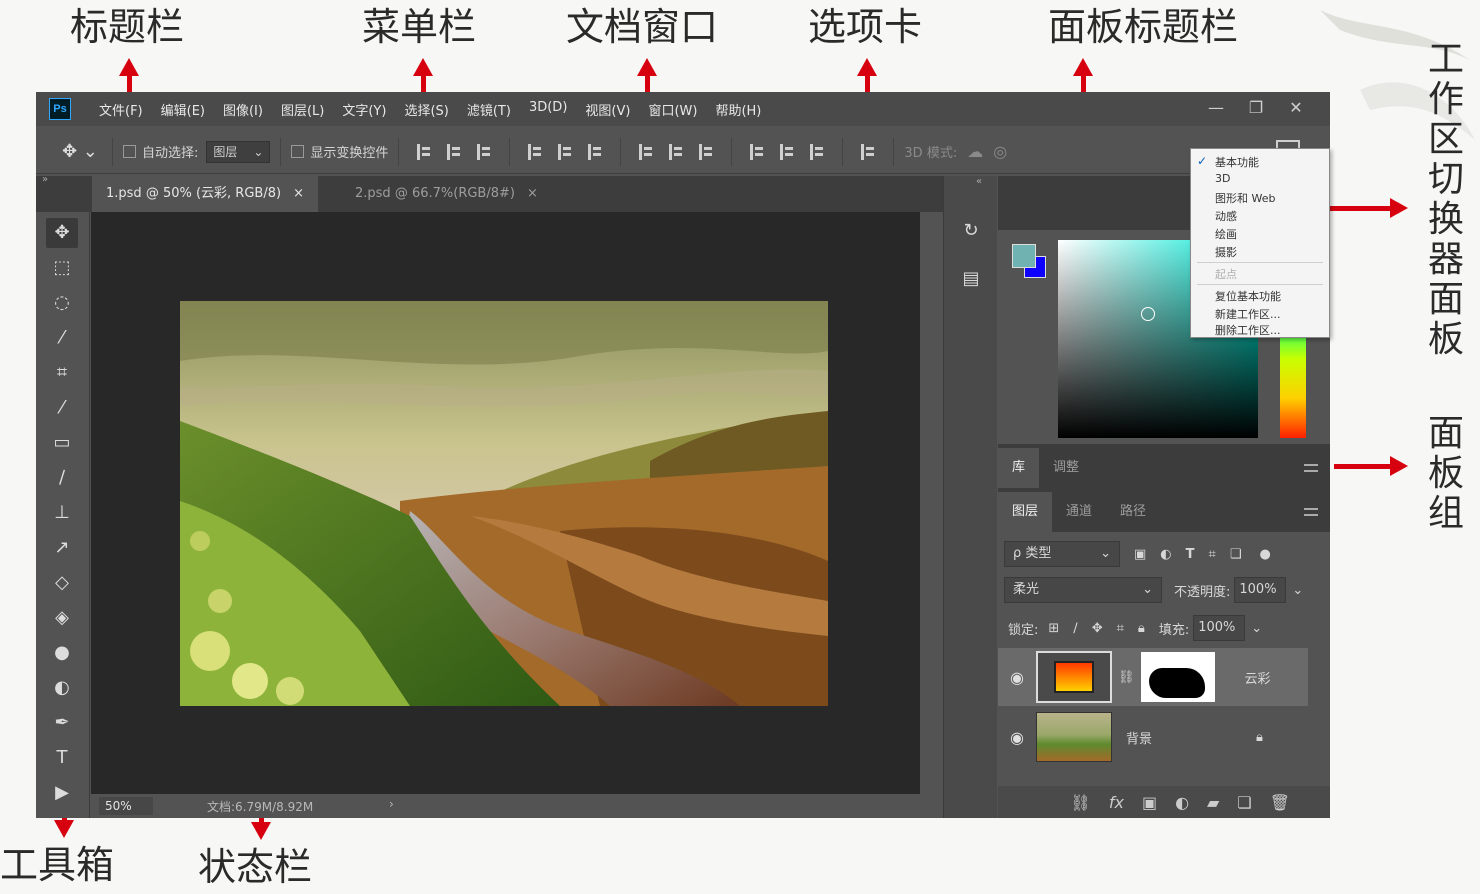 Image resolution: width=1480 pixels, height=894 pixels. What do you see at coordinates (1256, 108) in the screenshot?
I see `restore-button: ❐` at bounding box center [1256, 108].